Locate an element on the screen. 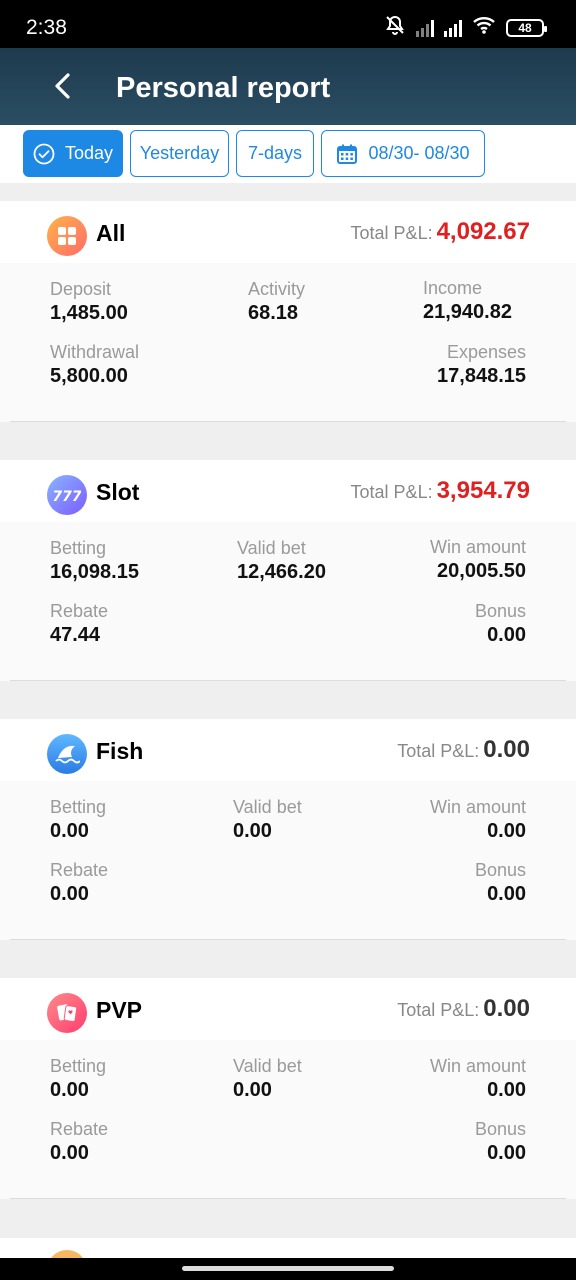 The height and width of the screenshot is (1280, 576). filter-yesterday-button: Yesterday is located at coordinates (179, 153).